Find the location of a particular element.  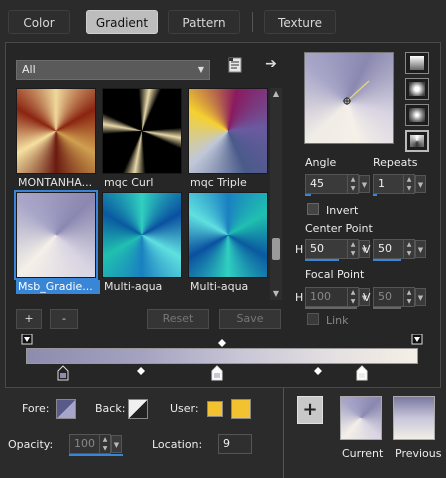

gradient-bar is located at coordinates (222, 356).